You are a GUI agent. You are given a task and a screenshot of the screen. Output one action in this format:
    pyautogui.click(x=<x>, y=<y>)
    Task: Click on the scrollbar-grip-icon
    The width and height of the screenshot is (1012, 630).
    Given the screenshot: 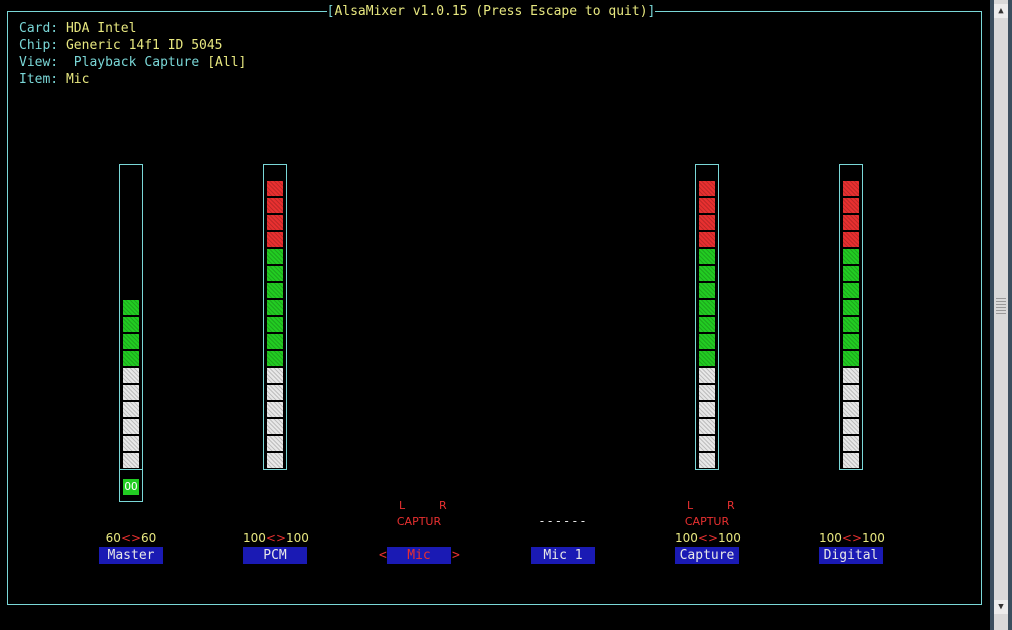 What is the action you would take?
    pyautogui.click(x=1001, y=305)
    